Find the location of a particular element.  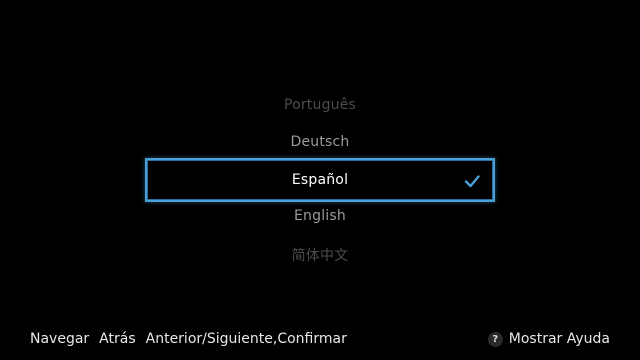

question-mark-icon: ? is located at coordinates (495, 339).